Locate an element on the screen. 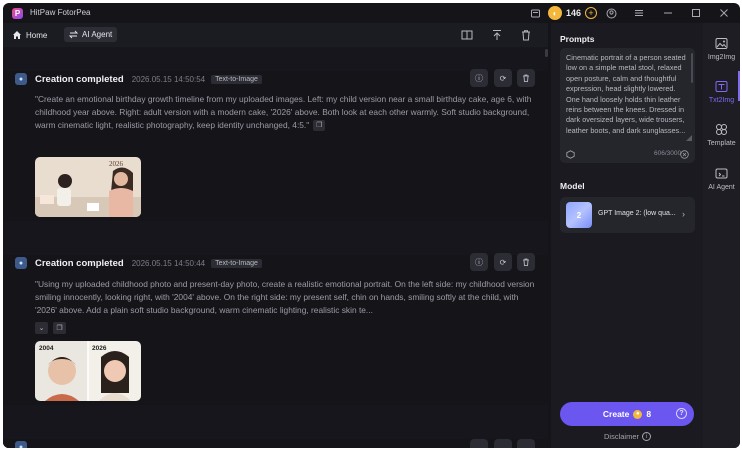  creation-card: ● is located at coordinates (275, 443).